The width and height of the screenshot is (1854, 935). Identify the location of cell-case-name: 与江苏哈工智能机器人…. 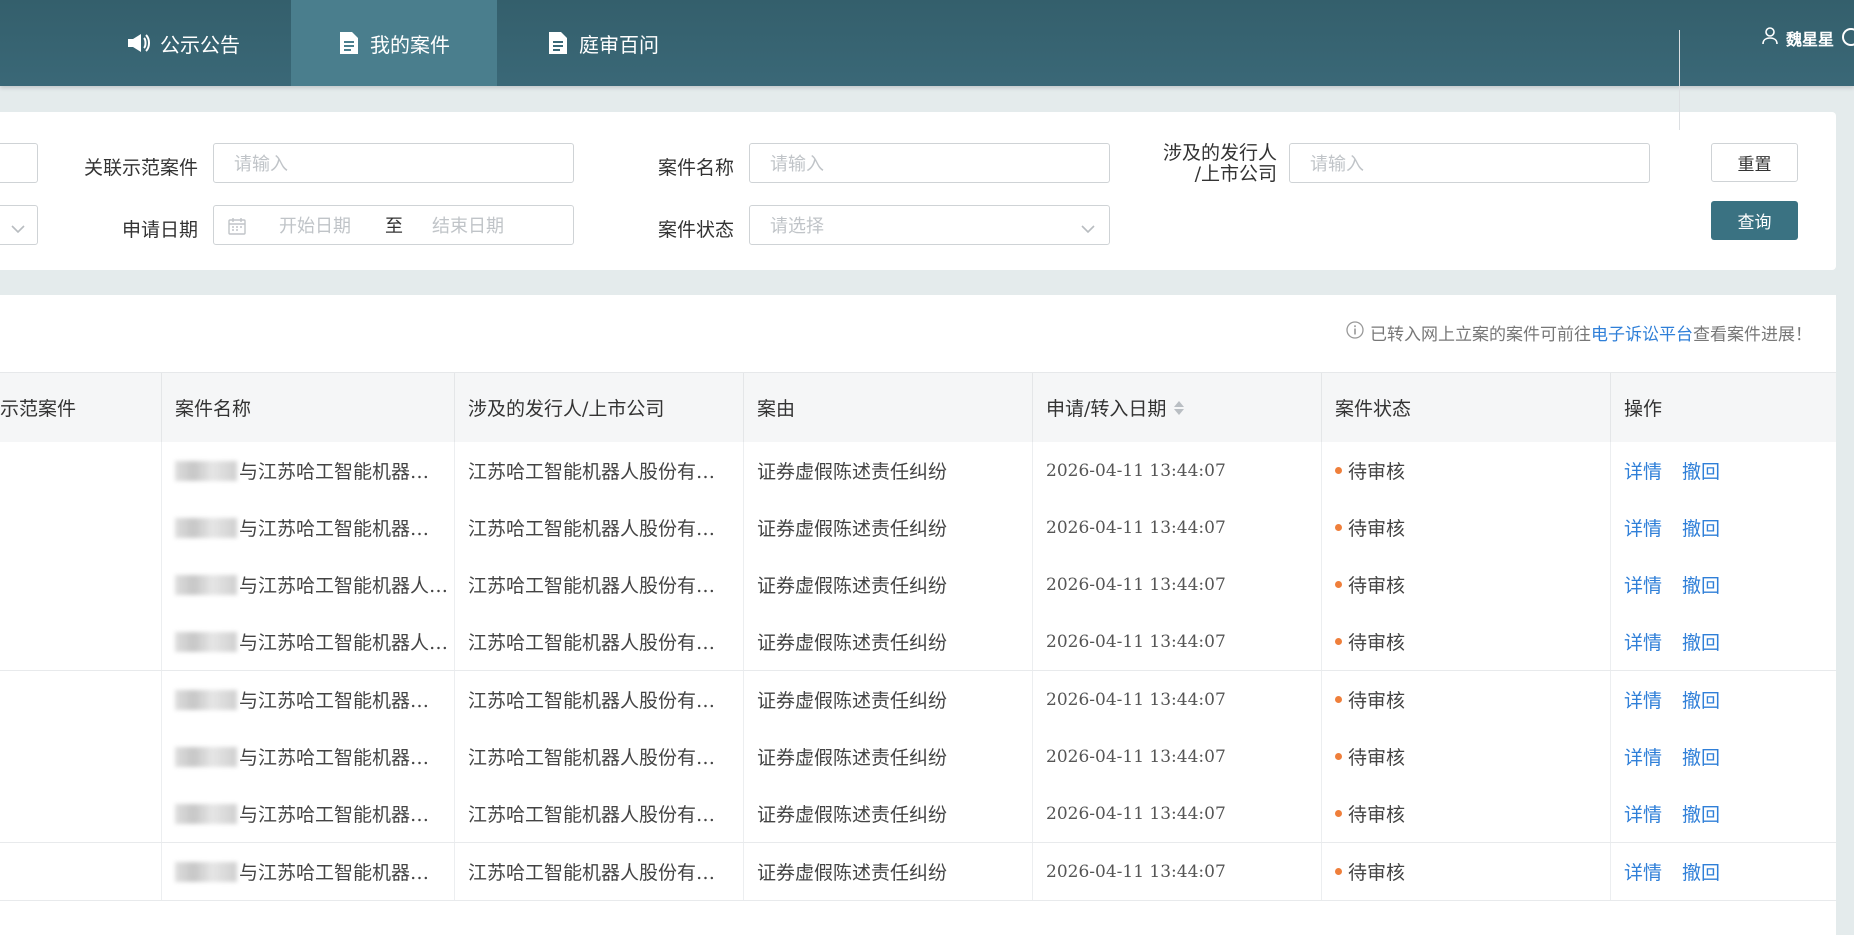
(308, 584).